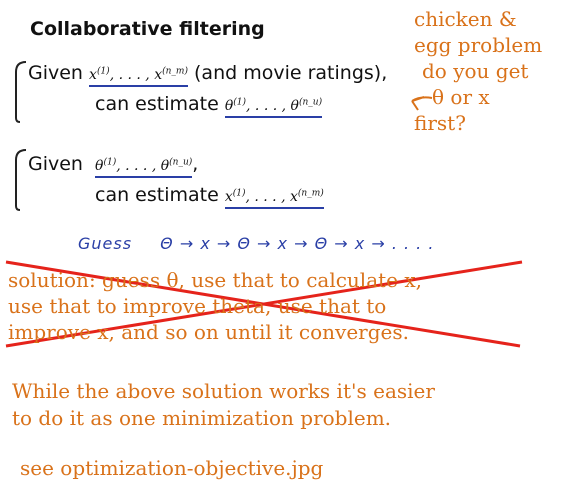  Describe the element at coordinates (105, 243) in the screenshot. I see `guess-label: Guess` at that location.